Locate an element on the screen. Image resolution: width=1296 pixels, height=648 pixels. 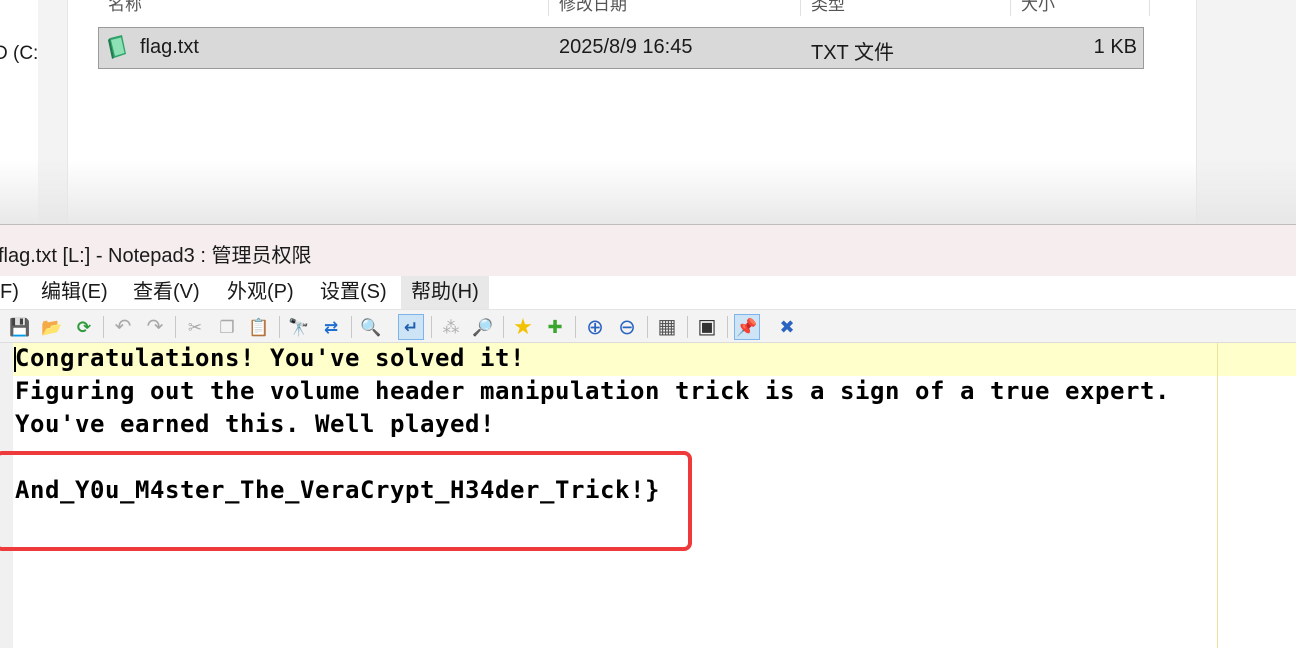
replace-icon: ⇄ is located at coordinates (331, 327).